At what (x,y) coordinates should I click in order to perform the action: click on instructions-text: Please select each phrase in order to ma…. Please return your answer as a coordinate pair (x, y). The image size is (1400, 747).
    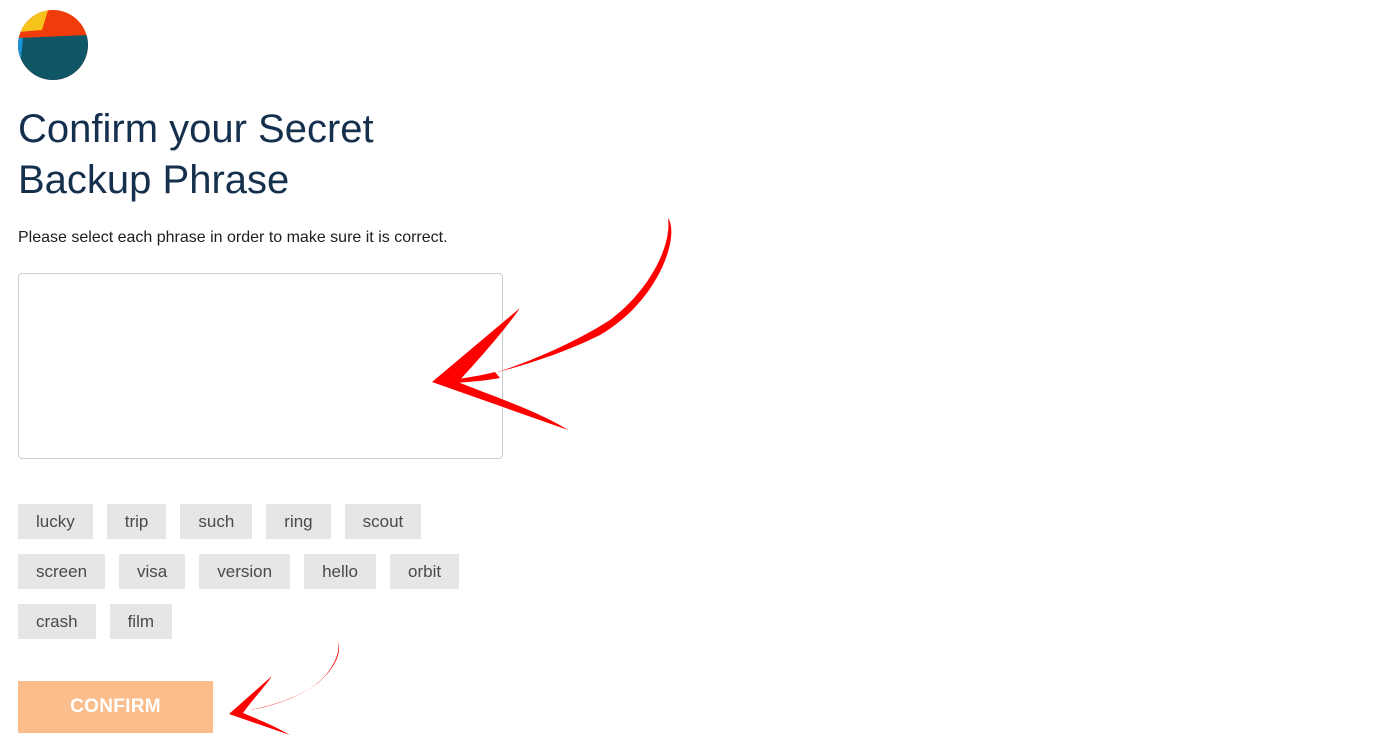
    Looking at the image, I should click on (233, 237).